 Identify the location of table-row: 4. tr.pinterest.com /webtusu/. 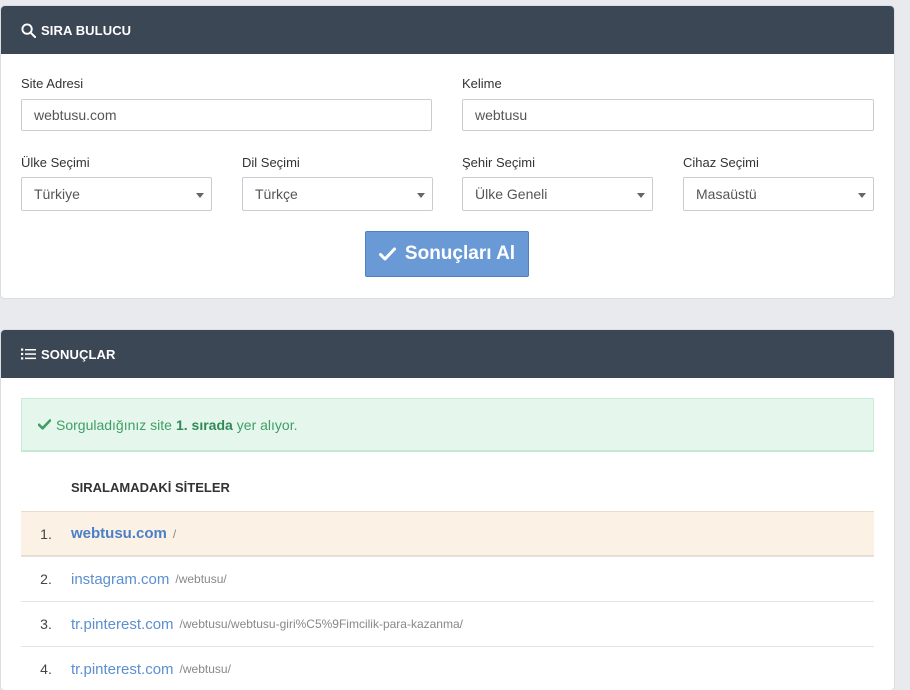
(447, 668).